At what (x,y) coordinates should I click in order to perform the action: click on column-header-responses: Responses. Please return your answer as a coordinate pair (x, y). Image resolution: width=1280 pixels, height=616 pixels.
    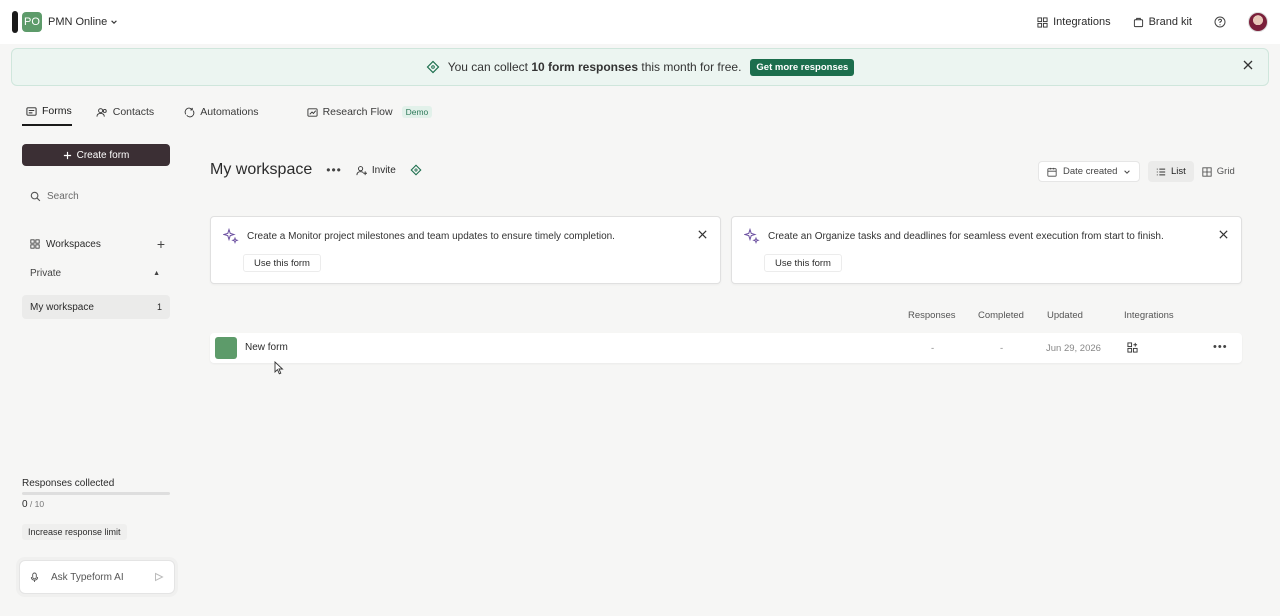
    Looking at the image, I should click on (932, 315).